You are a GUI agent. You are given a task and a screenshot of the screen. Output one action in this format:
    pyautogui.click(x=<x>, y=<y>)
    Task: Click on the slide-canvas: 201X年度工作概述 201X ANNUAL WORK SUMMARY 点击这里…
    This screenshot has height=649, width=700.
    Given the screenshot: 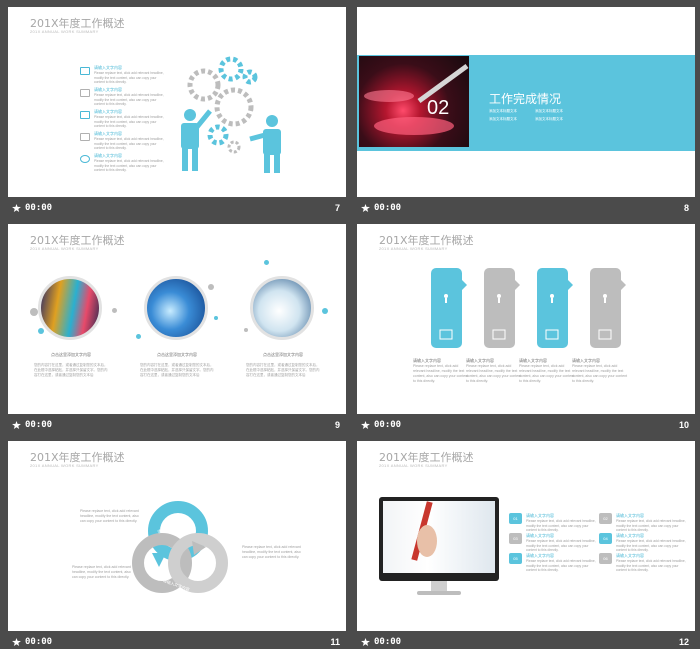 What is the action you would take?
    pyautogui.click(x=177, y=319)
    